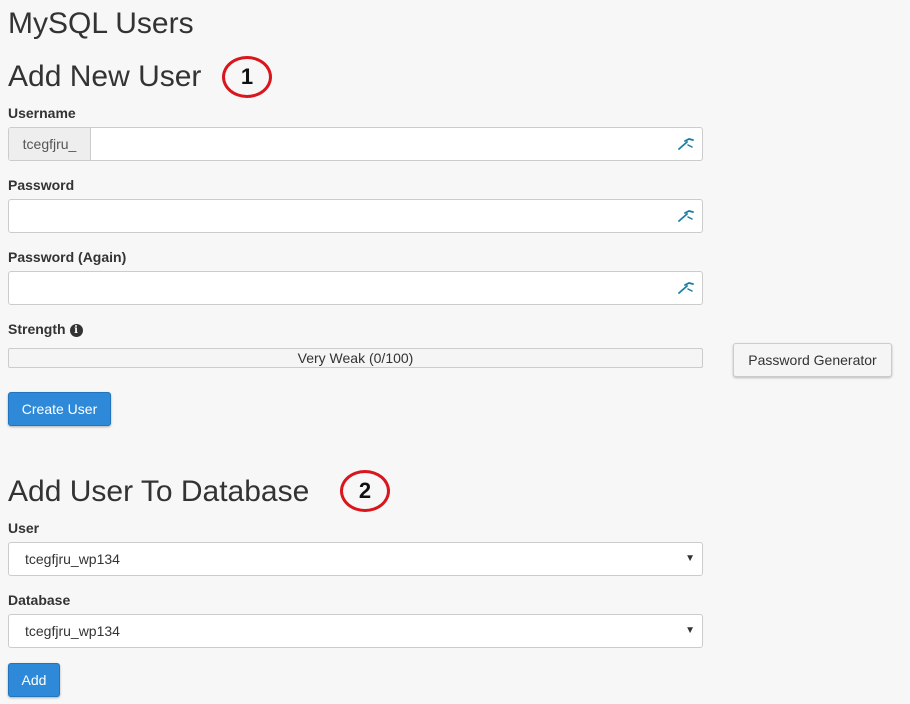  I want to click on password-again-field-wrap, so click(355, 288).